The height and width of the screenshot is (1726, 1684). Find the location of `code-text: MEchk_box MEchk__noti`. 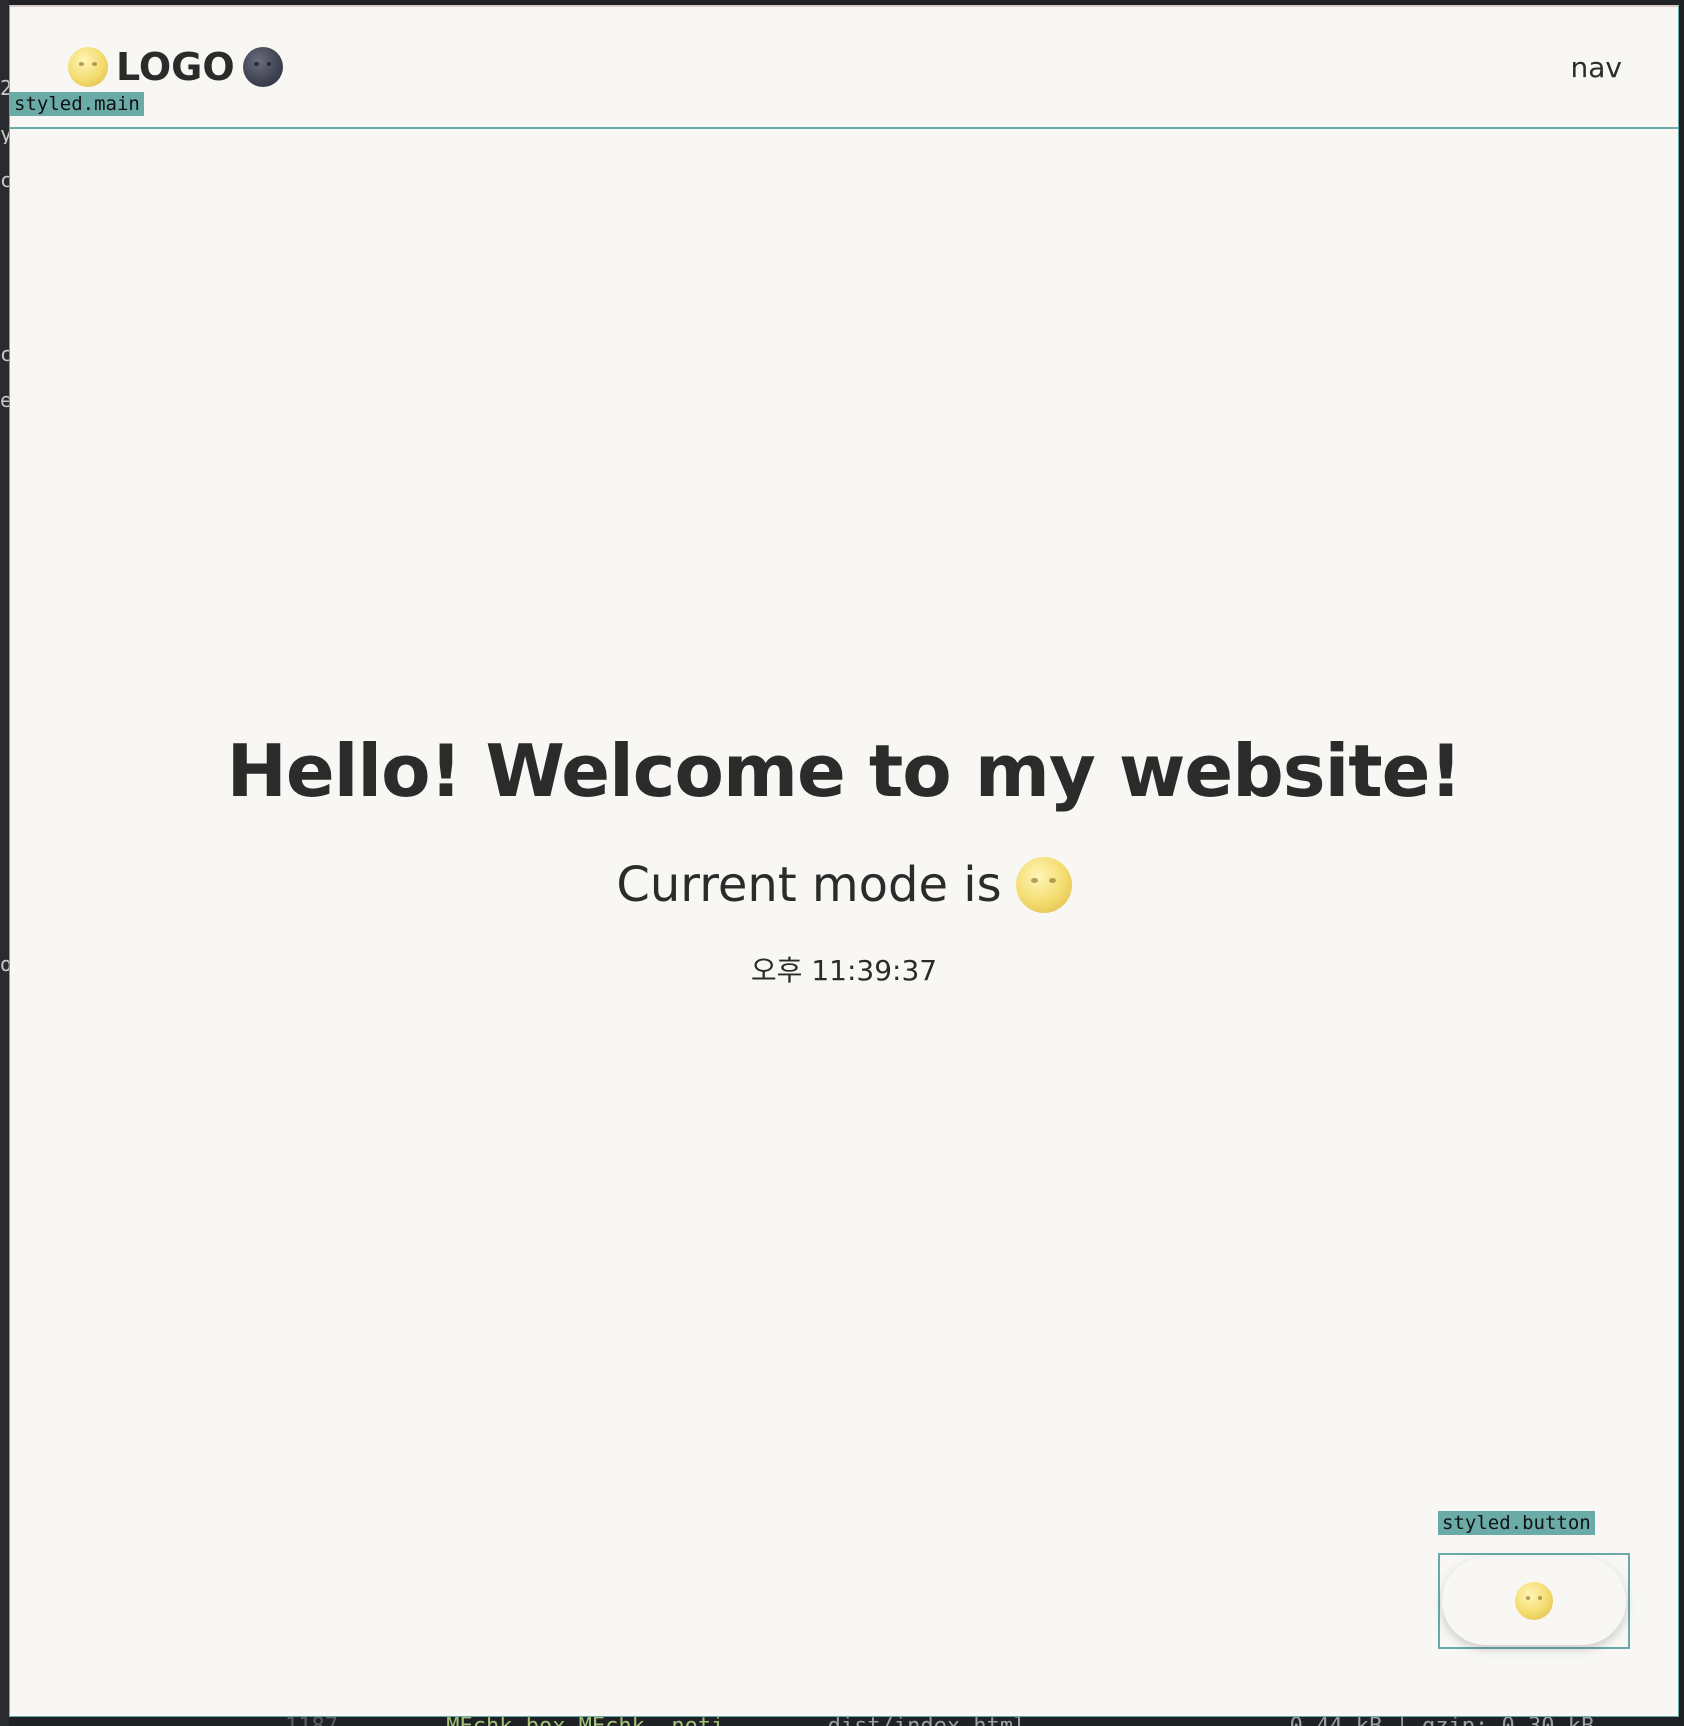

code-text: MEchk_box MEchk__noti is located at coordinates (585, 1721).